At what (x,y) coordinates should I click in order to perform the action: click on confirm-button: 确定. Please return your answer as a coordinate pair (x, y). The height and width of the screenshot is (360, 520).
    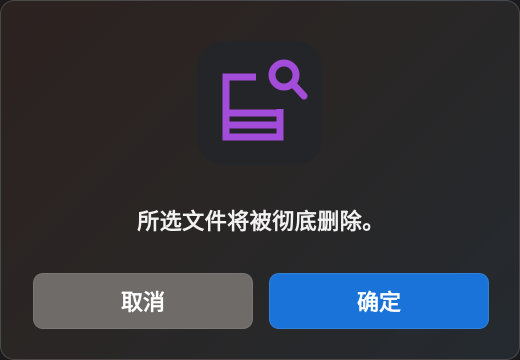
    Looking at the image, I should click on (379, 301).